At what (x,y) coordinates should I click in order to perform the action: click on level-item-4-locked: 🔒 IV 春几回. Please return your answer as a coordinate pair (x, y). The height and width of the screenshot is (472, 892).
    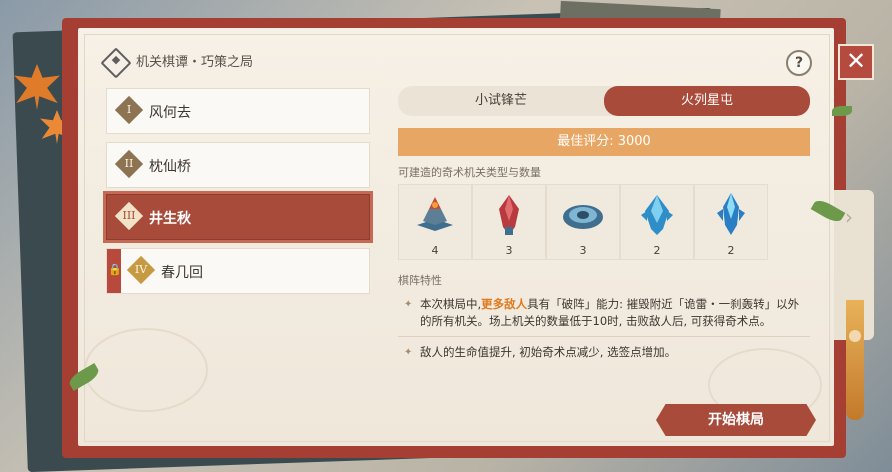
    Looking at the image, I should click on (238, 271).